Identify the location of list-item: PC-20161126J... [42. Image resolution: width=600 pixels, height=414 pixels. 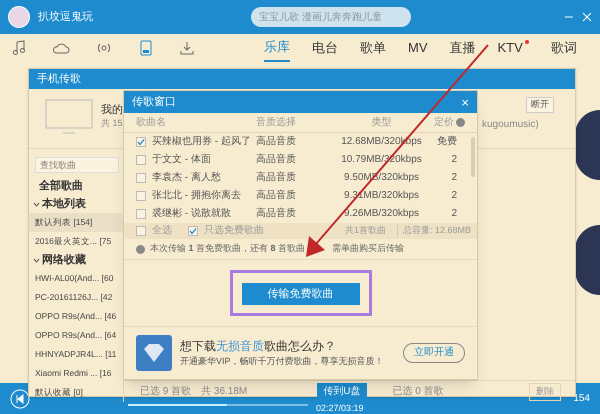
(76, 297).